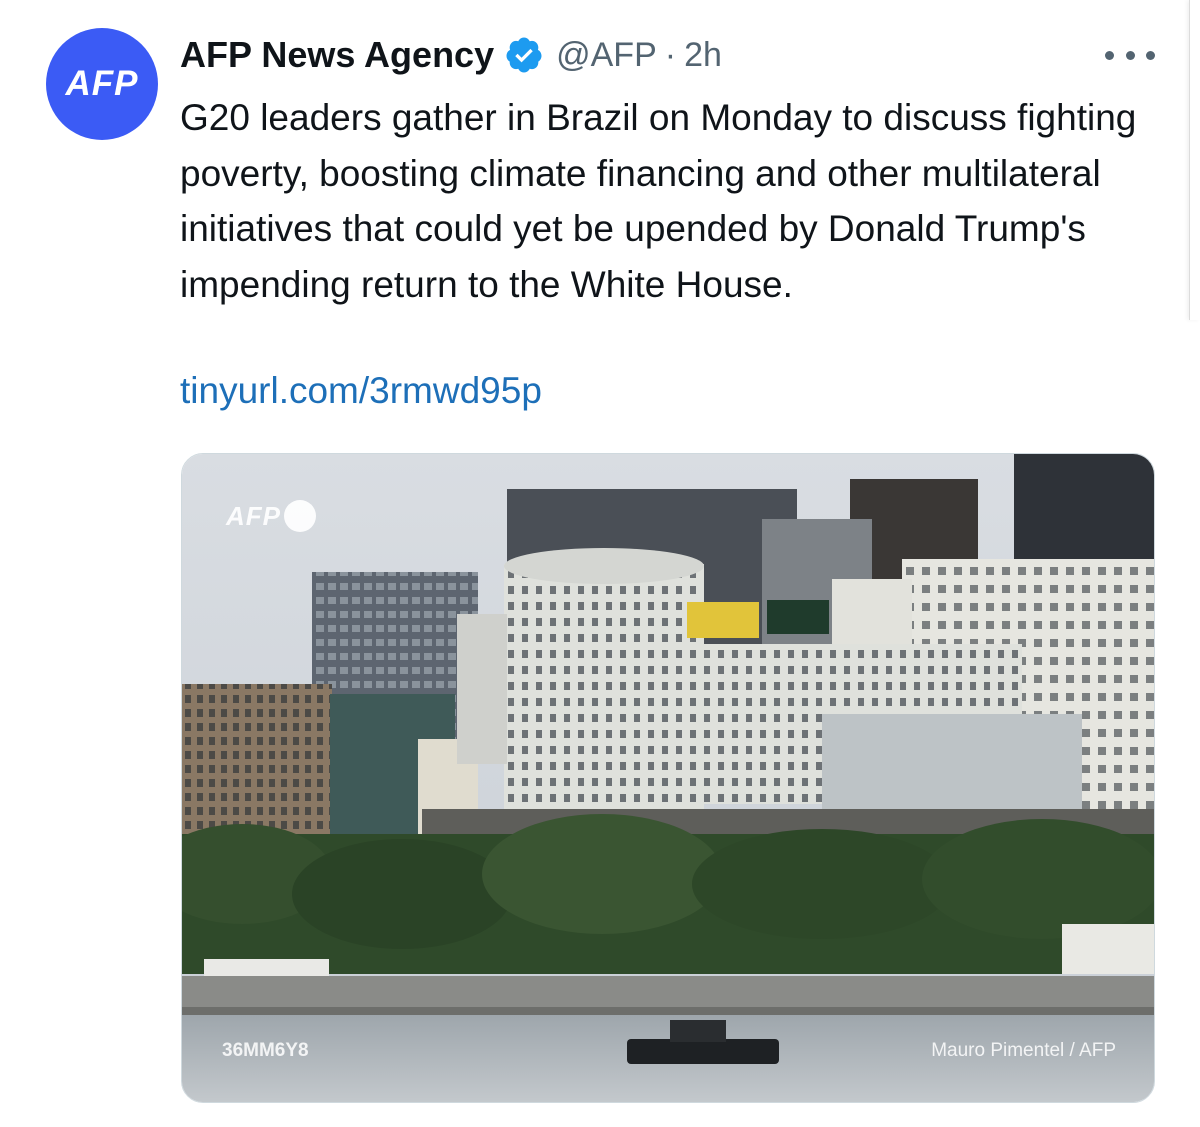 The height and width of the screenshot is (1127, 1200). I want to click on handle: @AFP, so click(606, 55).